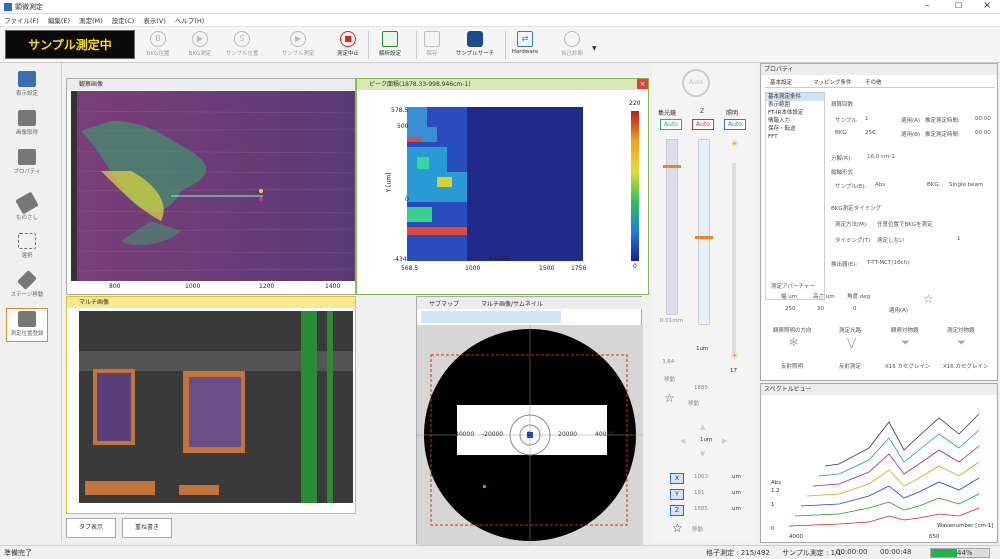 Image resolution: width=1000 pixels, height=559 pixels. I want to click on obs-mirror-label: 観察対物鏡, so click(905, 331).